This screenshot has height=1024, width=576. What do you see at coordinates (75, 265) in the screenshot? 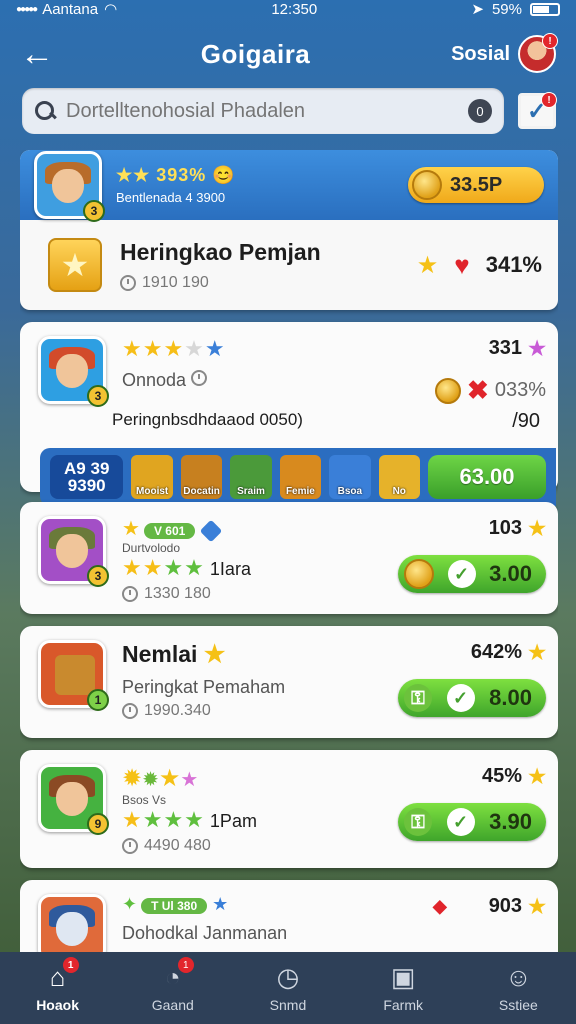
I see `star-badge-icon: ★` at bounding box center [75, 265].